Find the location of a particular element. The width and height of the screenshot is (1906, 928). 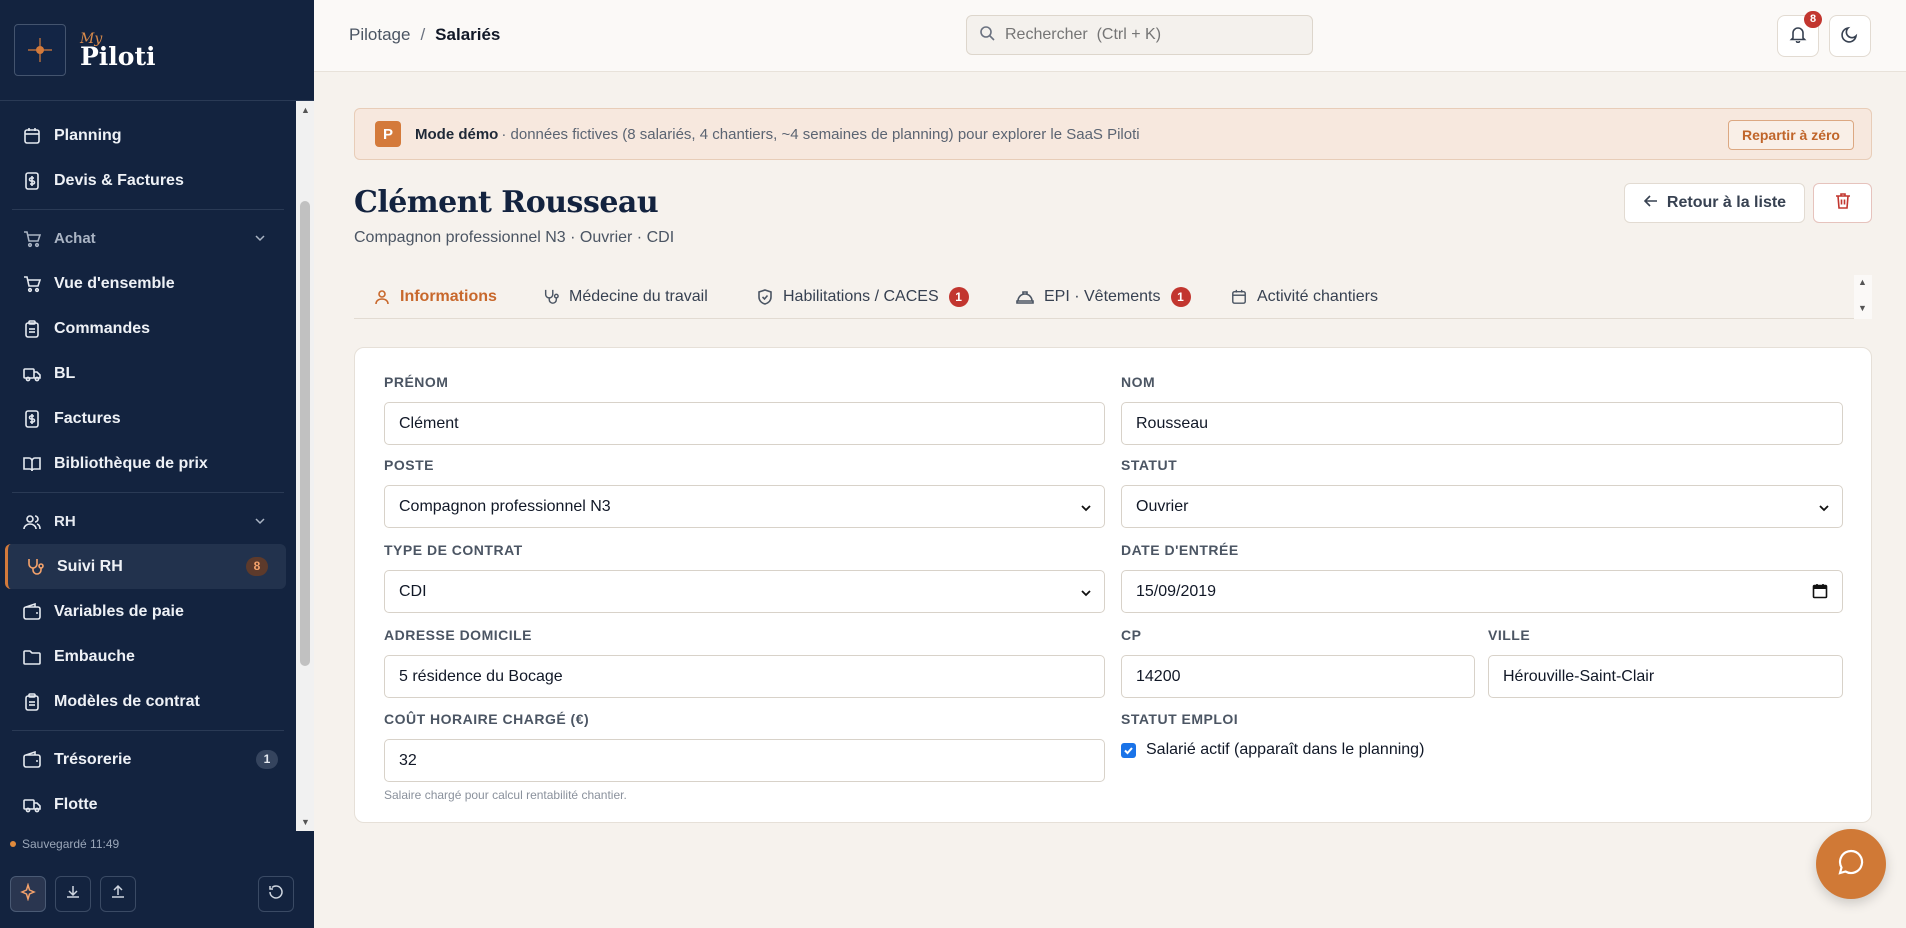

upload-button is located at coordinates (118, 894).